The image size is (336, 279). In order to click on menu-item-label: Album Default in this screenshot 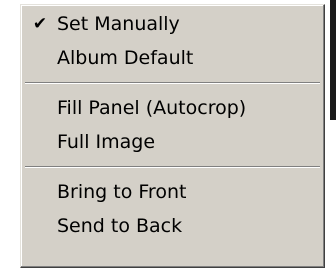, I will do `click(125, 58)`.